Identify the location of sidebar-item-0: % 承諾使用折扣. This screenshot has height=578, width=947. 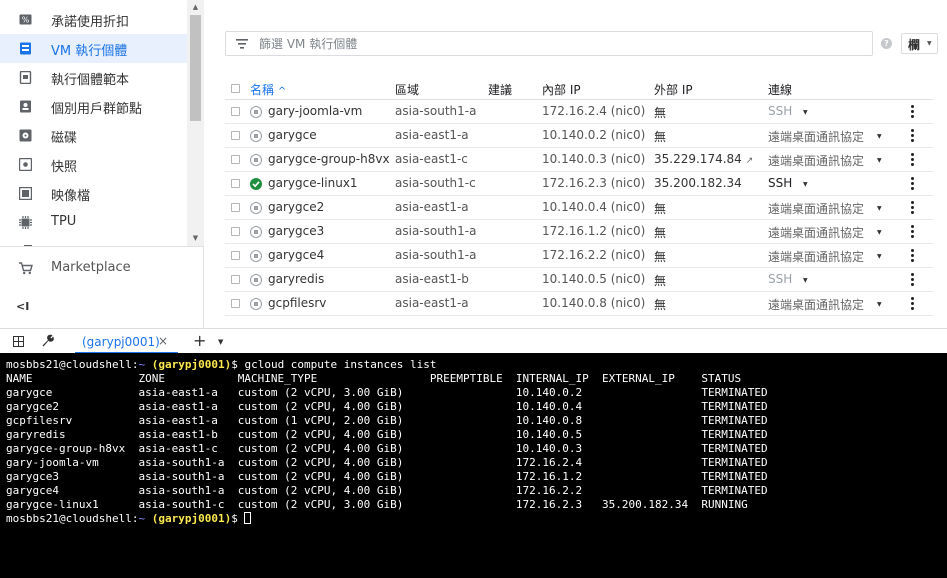
(93, 19).